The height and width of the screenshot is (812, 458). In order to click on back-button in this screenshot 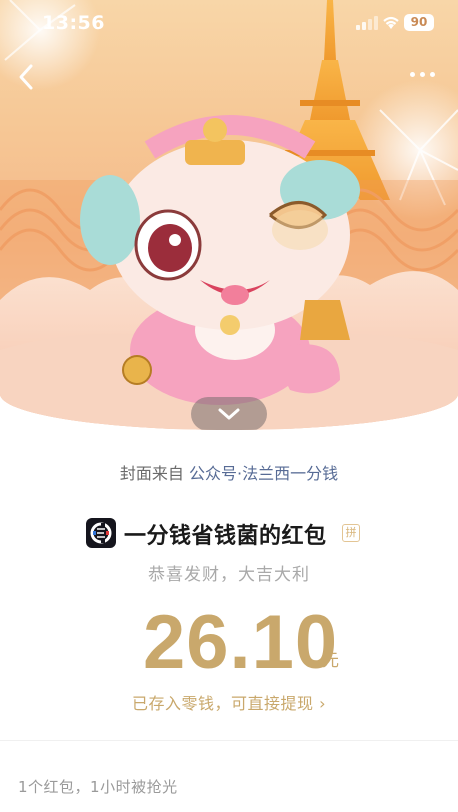, I will do `click(27, 77)`.